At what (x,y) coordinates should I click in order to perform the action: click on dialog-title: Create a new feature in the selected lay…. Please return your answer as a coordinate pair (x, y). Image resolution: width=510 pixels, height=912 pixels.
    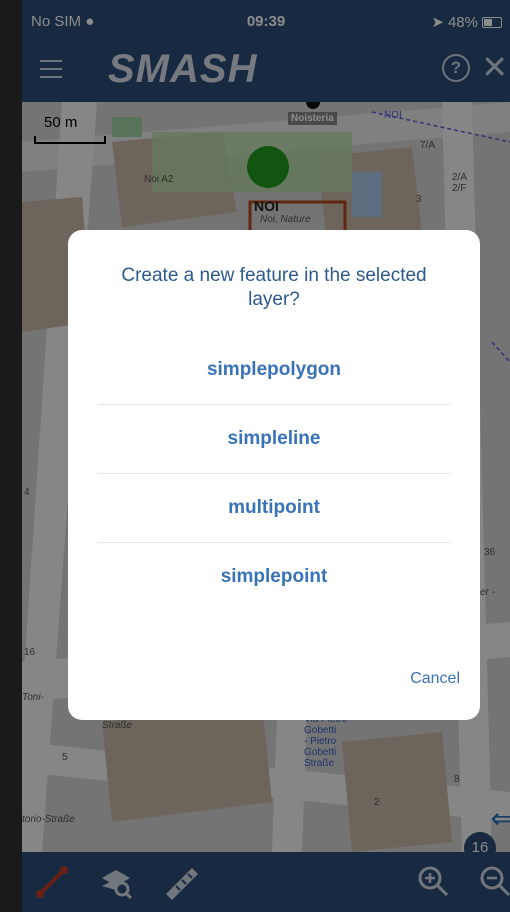
    Looking at the image, I should click on (274, 287).